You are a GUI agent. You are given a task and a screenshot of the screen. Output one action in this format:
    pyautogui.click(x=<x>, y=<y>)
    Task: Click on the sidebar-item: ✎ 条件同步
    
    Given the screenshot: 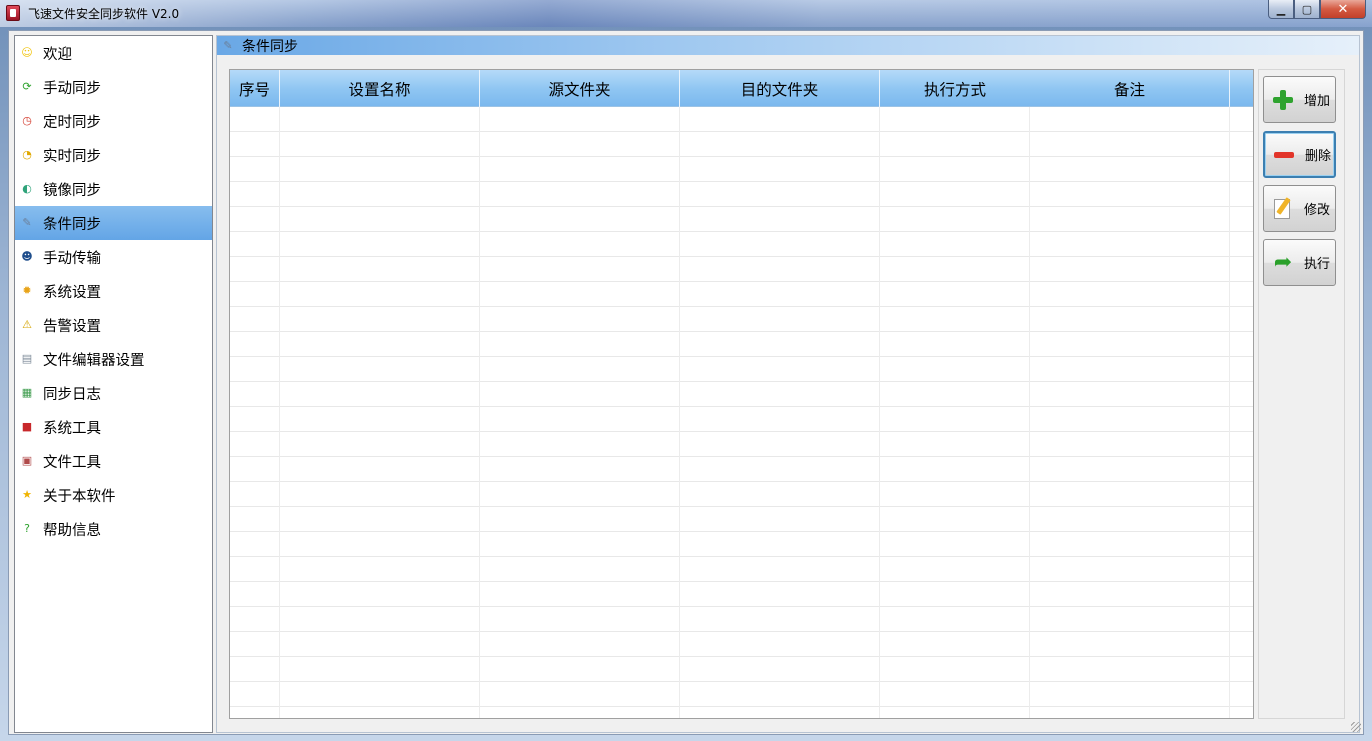 What is the action you would take?
    pyautogui.click(x=113, y=223)
    